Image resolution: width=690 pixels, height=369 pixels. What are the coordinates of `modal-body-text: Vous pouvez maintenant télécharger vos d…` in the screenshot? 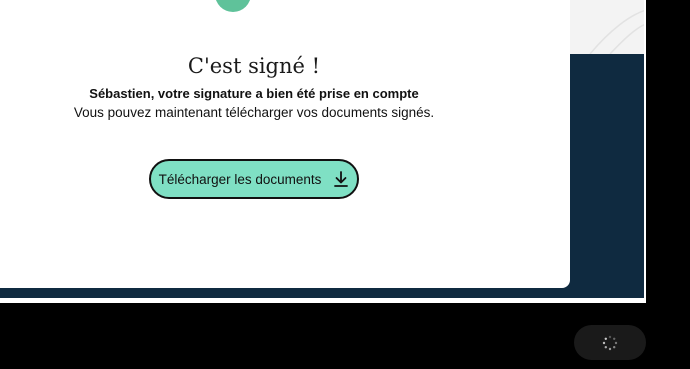 It's located at (254, 112).